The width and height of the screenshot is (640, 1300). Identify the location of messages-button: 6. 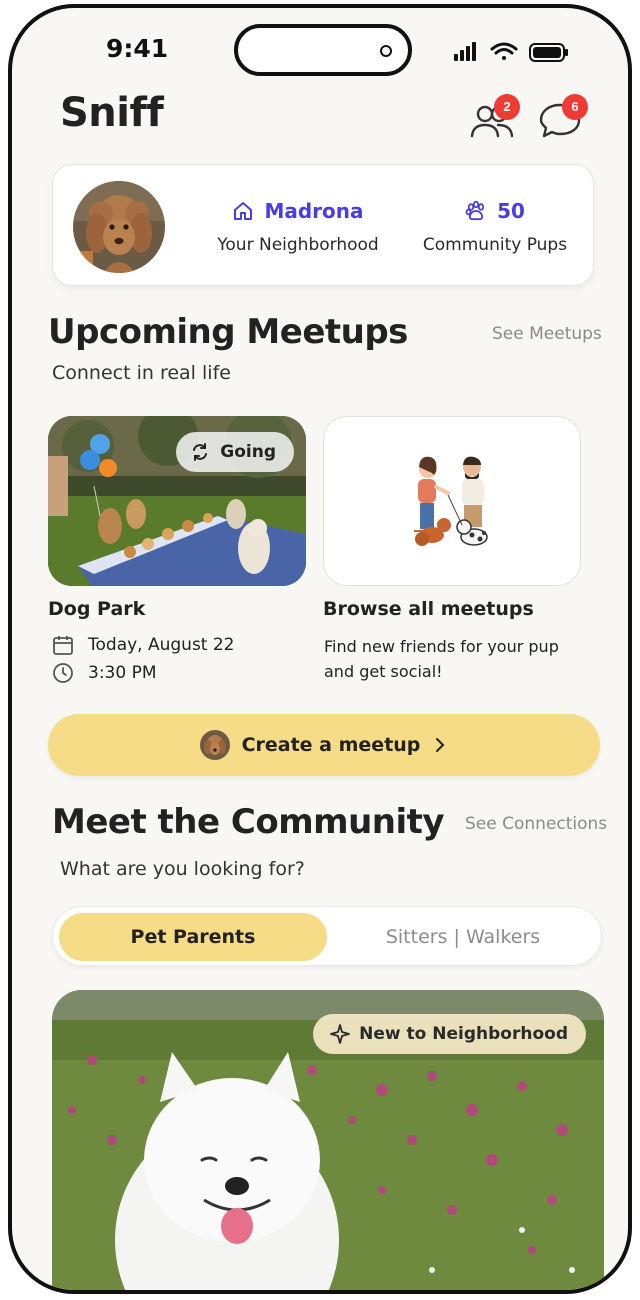
(562, 119).